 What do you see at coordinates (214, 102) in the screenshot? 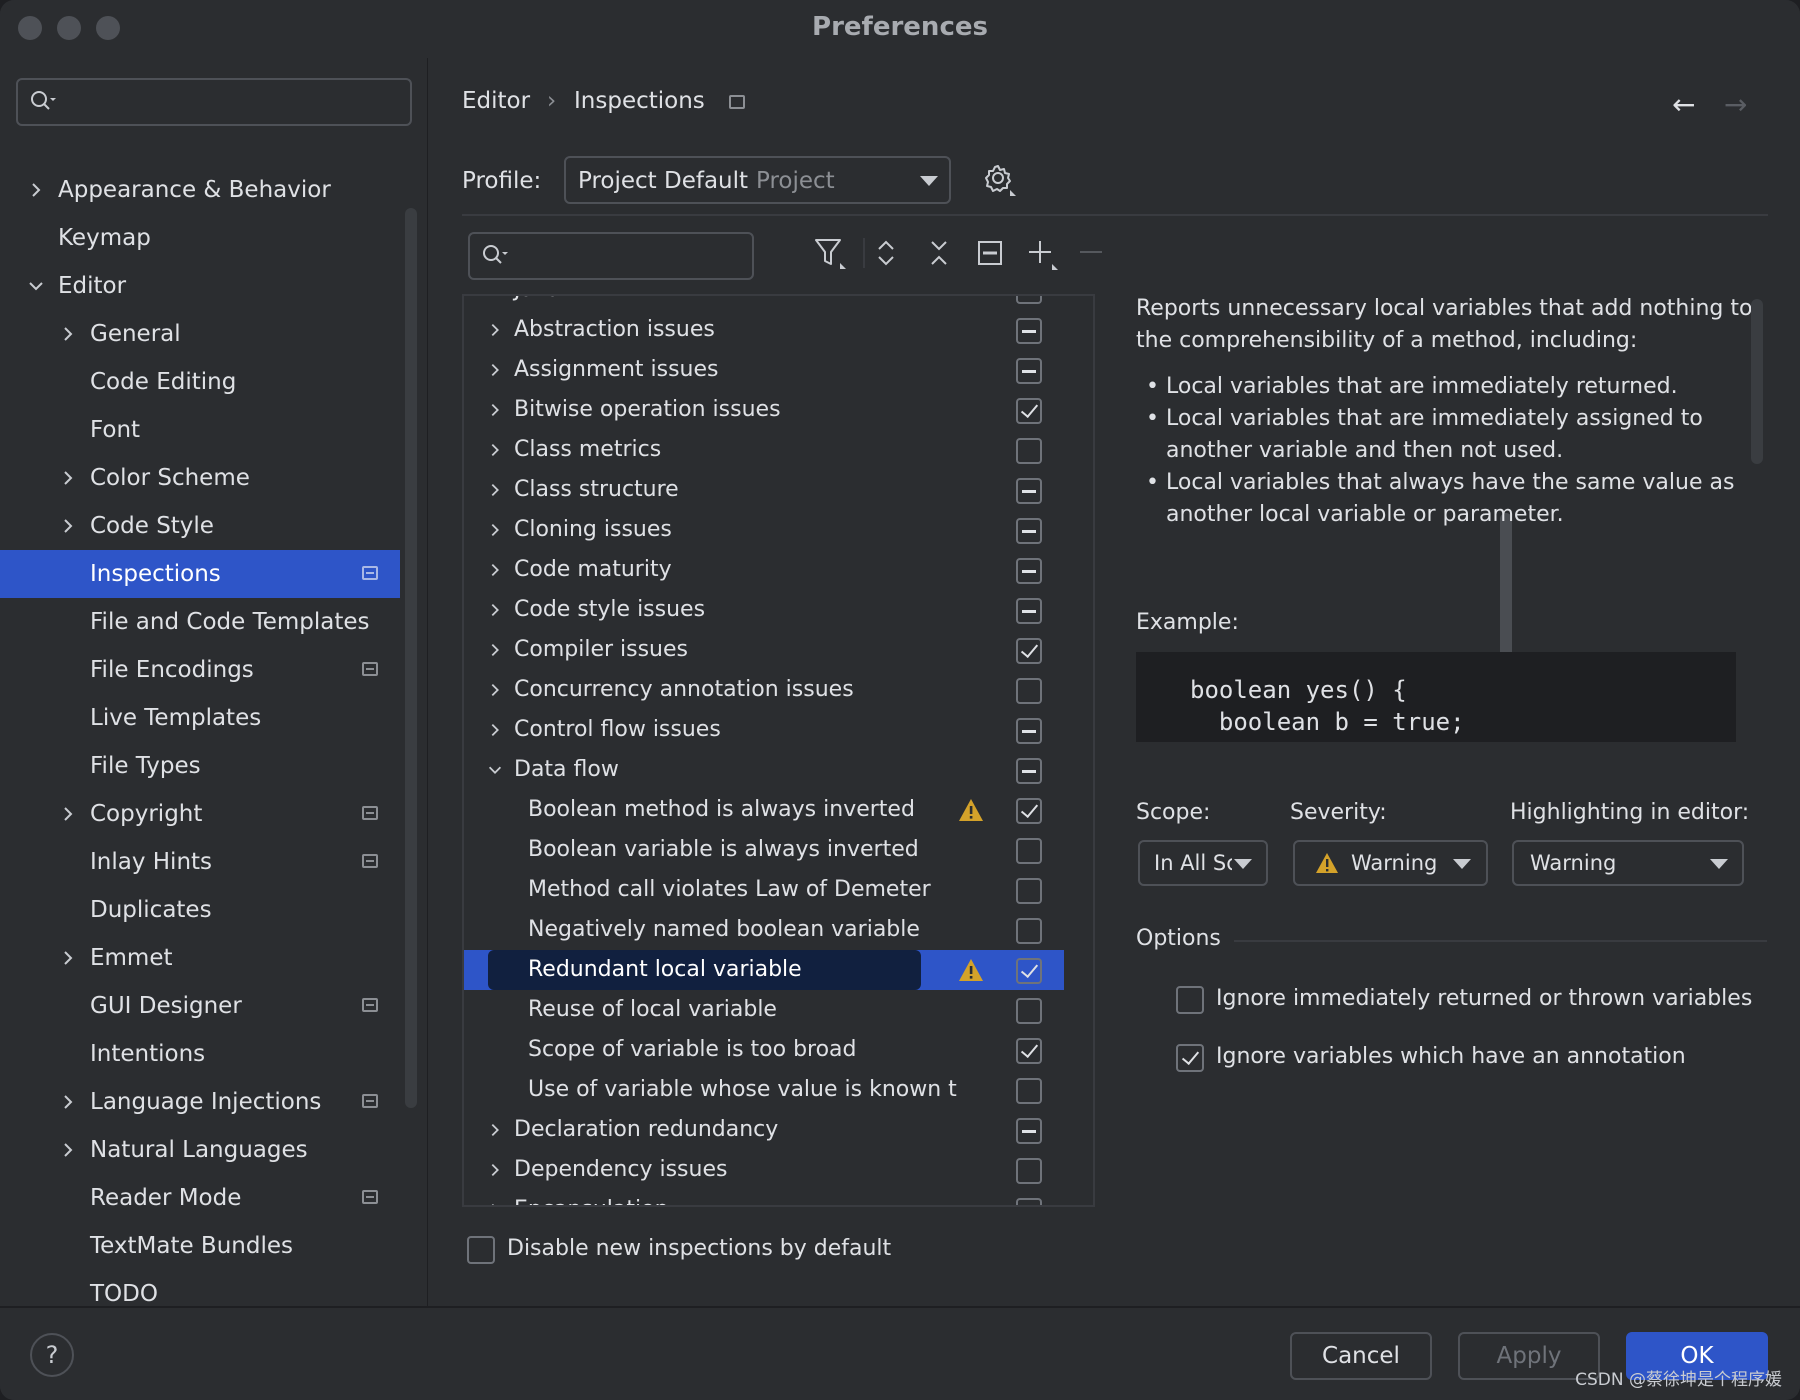
I see `sidebar-search-input` at bounding box center [214, 102].